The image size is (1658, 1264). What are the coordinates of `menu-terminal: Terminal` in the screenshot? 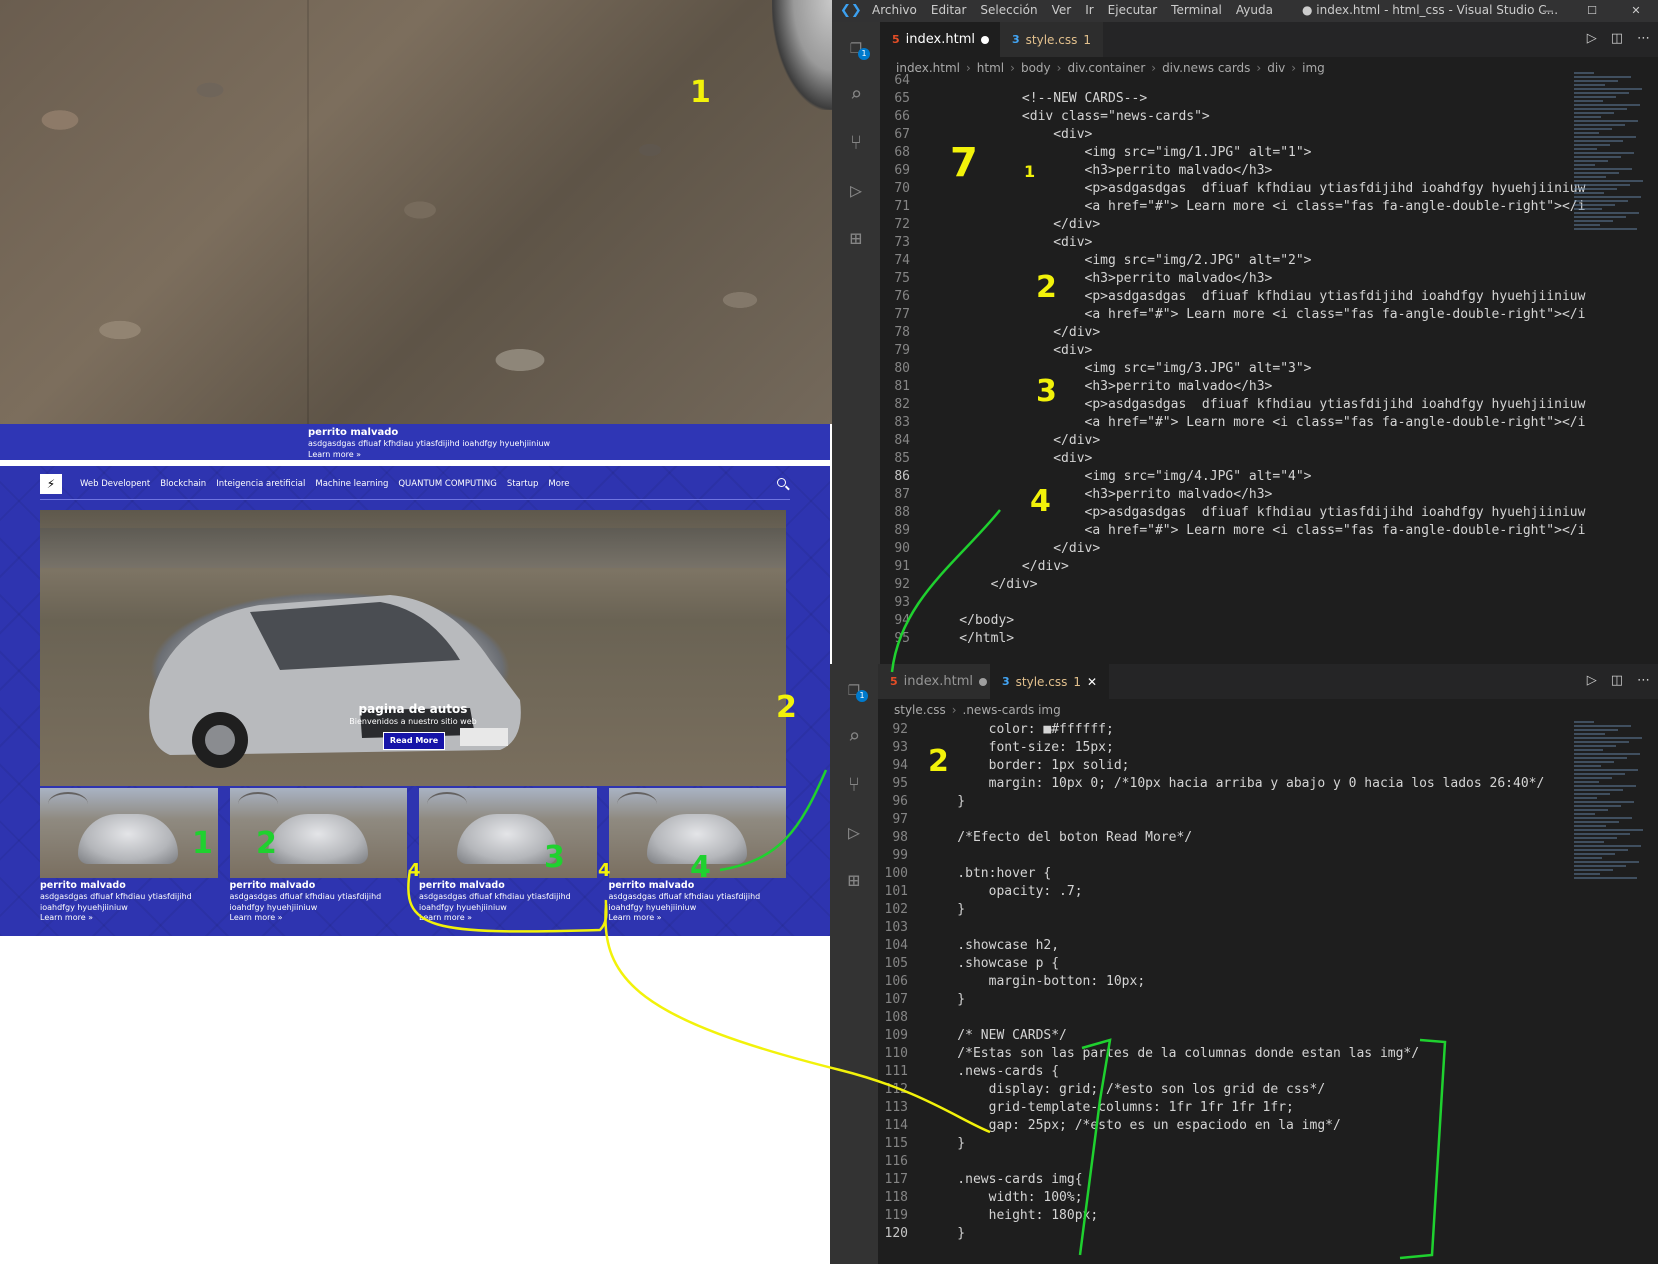 It's located at (1196, 10).